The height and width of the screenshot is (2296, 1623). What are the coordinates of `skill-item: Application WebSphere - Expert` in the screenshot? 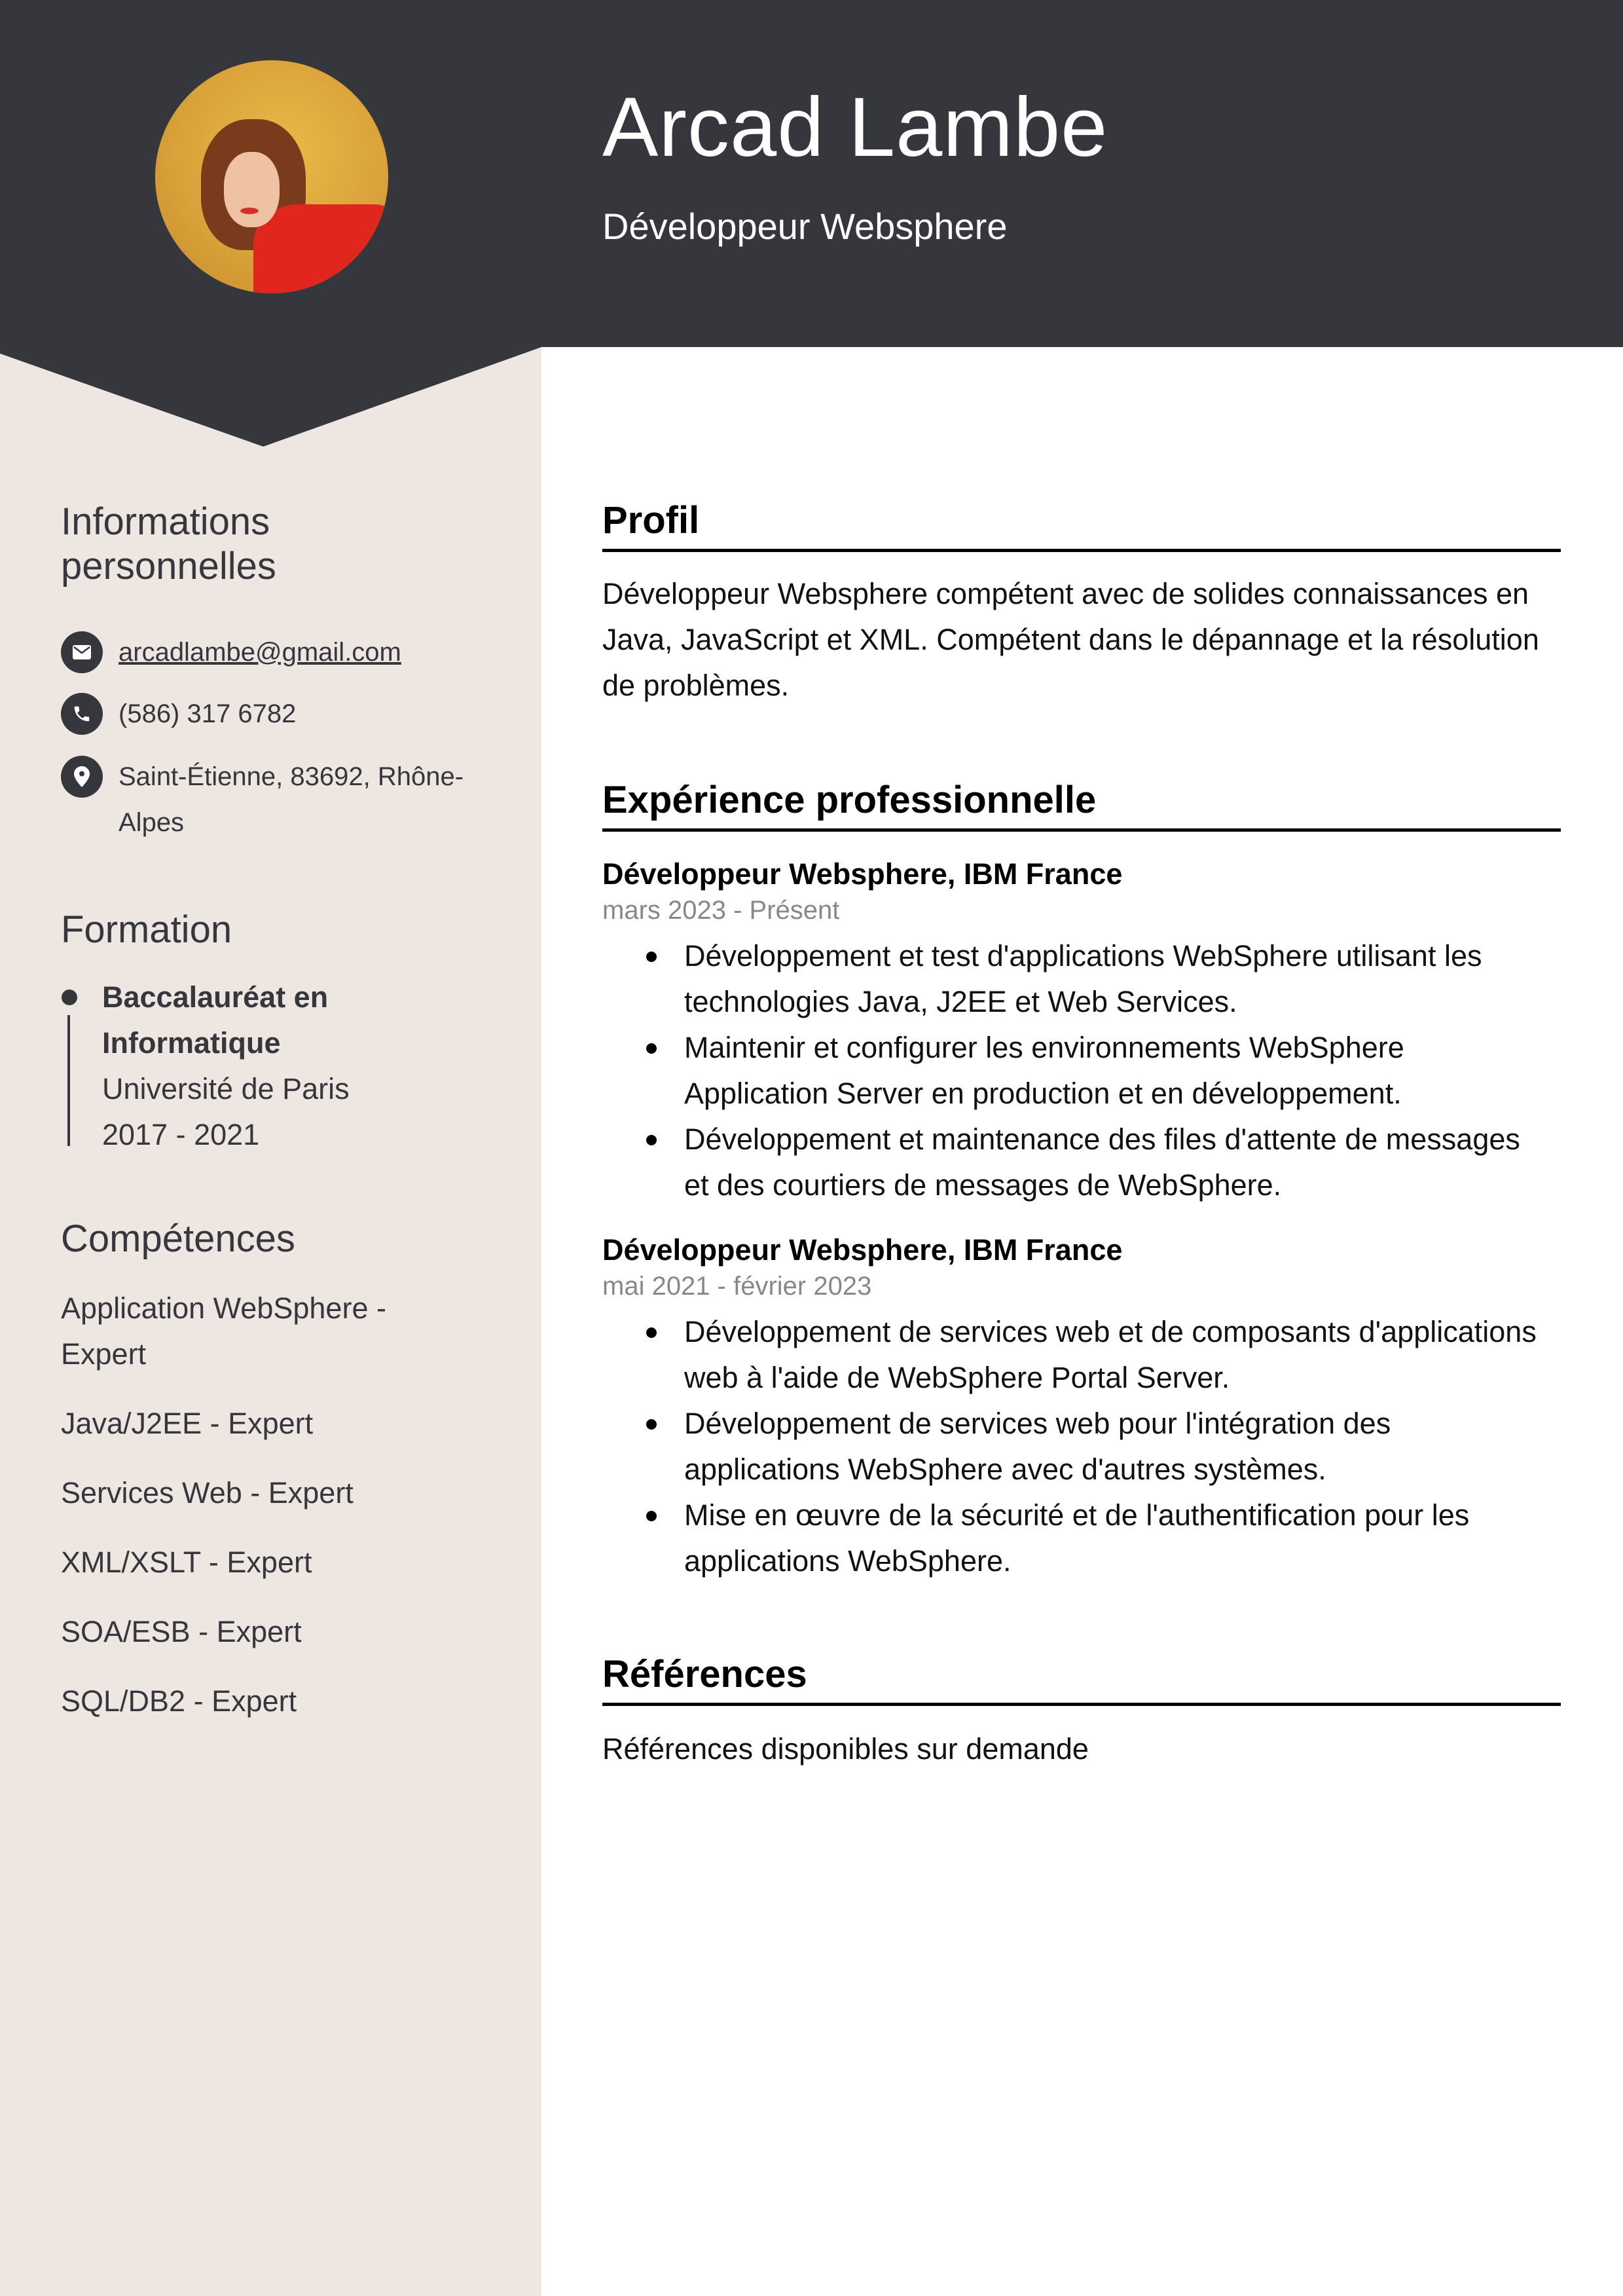 It's located at (257, 1332).